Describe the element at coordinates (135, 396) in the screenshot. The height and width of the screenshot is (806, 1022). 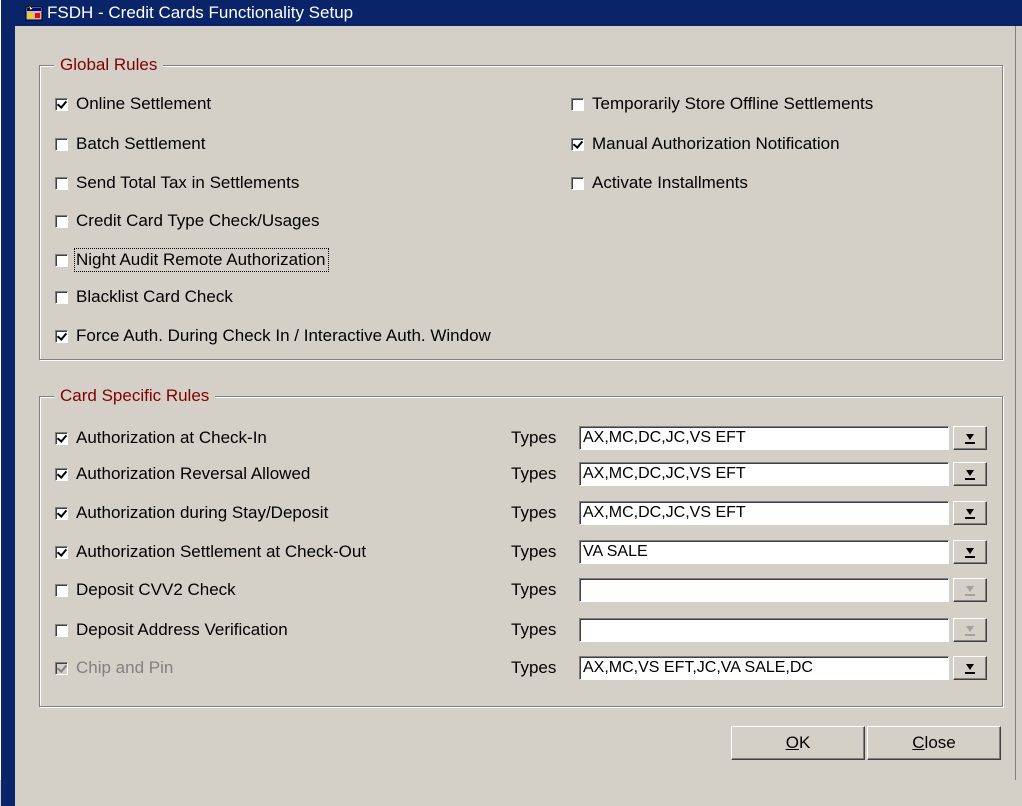
I see `card-specific-rules-title: Card Specific Rules` at that location.